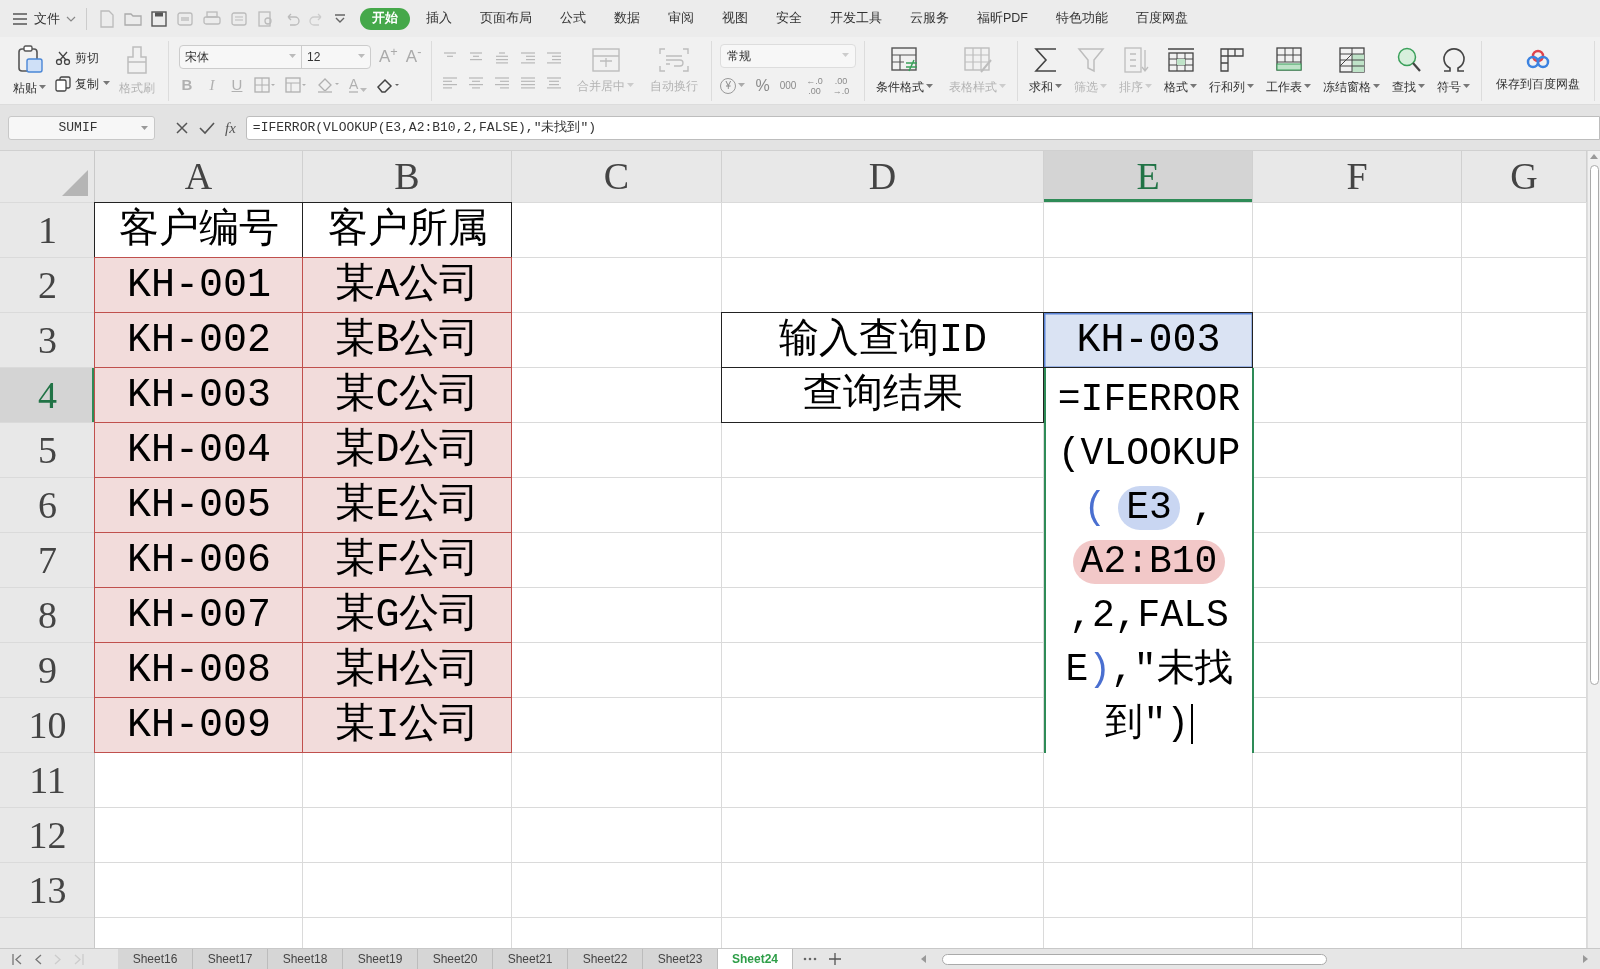 The width and height of the screenshot is (1600, 969). What do you see at coordinates (38, 959) in the screenshot?
I see `previous-sheet-icon` at bounding box center [38, 959].